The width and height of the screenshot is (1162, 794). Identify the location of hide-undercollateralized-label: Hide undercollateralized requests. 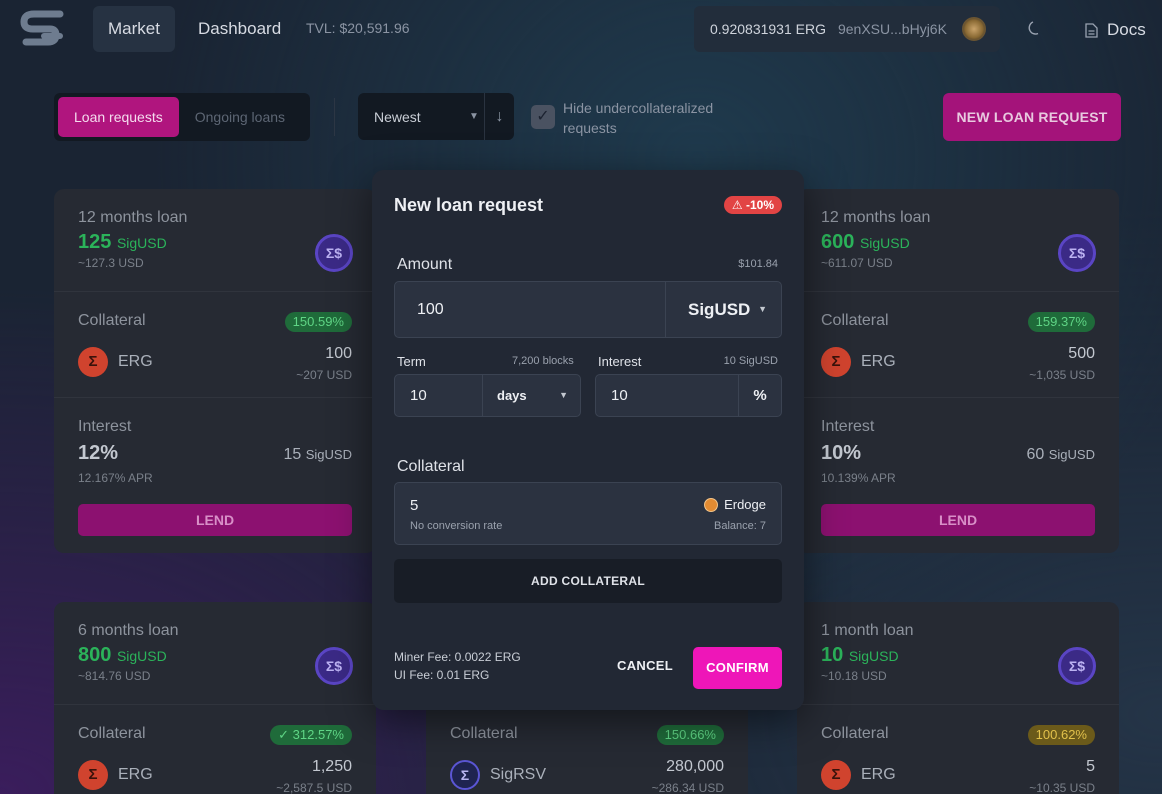
(638, 118).